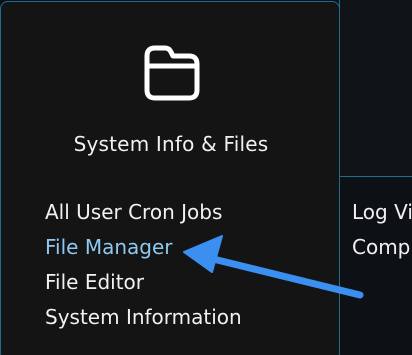  Describe the element at coordinates (143, 249) in the screenshot. I see `menu-item-file-manager: File Manager` at that location.